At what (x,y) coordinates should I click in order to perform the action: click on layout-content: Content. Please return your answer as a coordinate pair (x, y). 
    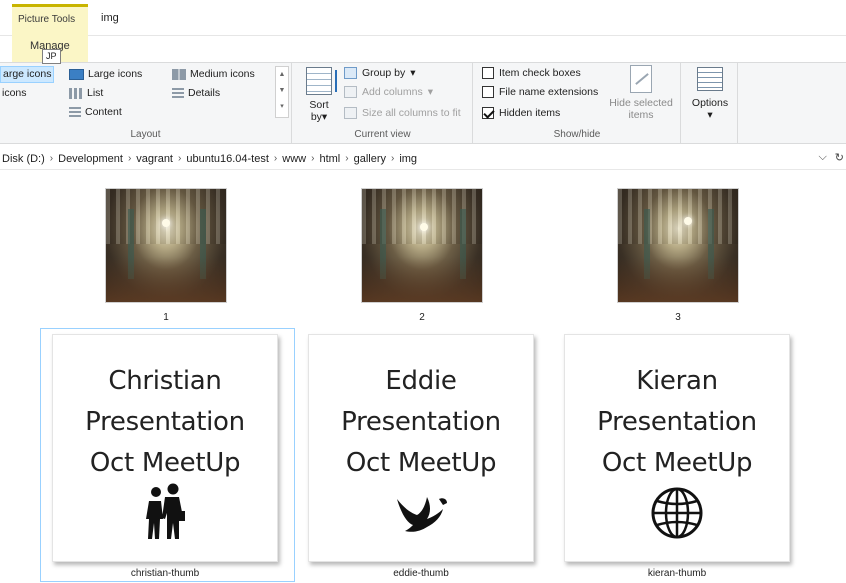
    Looking at the image, I should click on (95, 112).